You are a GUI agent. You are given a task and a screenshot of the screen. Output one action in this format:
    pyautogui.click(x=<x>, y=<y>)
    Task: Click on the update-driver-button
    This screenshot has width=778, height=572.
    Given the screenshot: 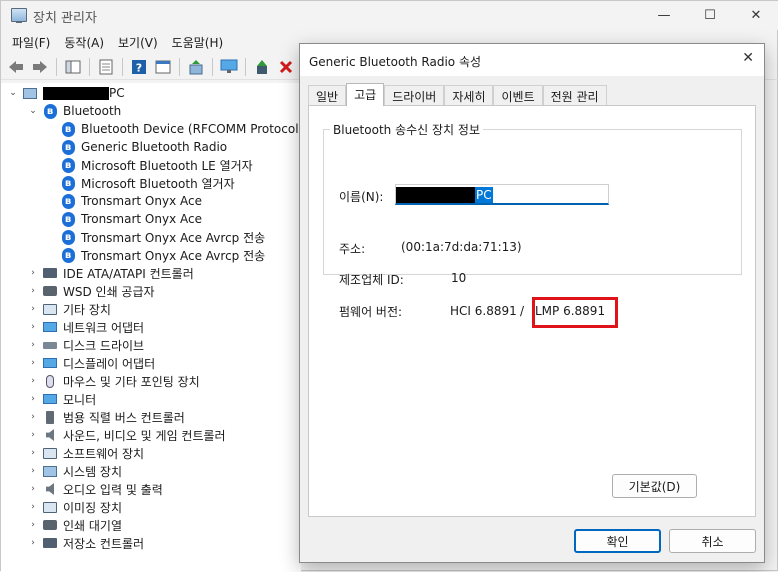 What is the action you would take?
    pyautogui.click(x=262, y=67)
    